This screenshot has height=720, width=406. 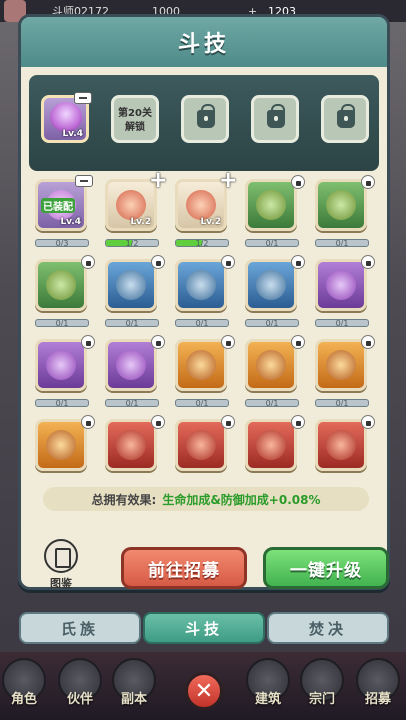 I want to click on nav-item: 建筑, so click(x=268, y=682).